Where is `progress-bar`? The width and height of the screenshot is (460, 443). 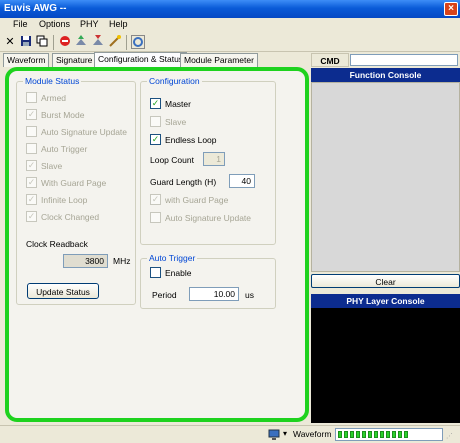 progress-bar is located at coordinates (389, 434).